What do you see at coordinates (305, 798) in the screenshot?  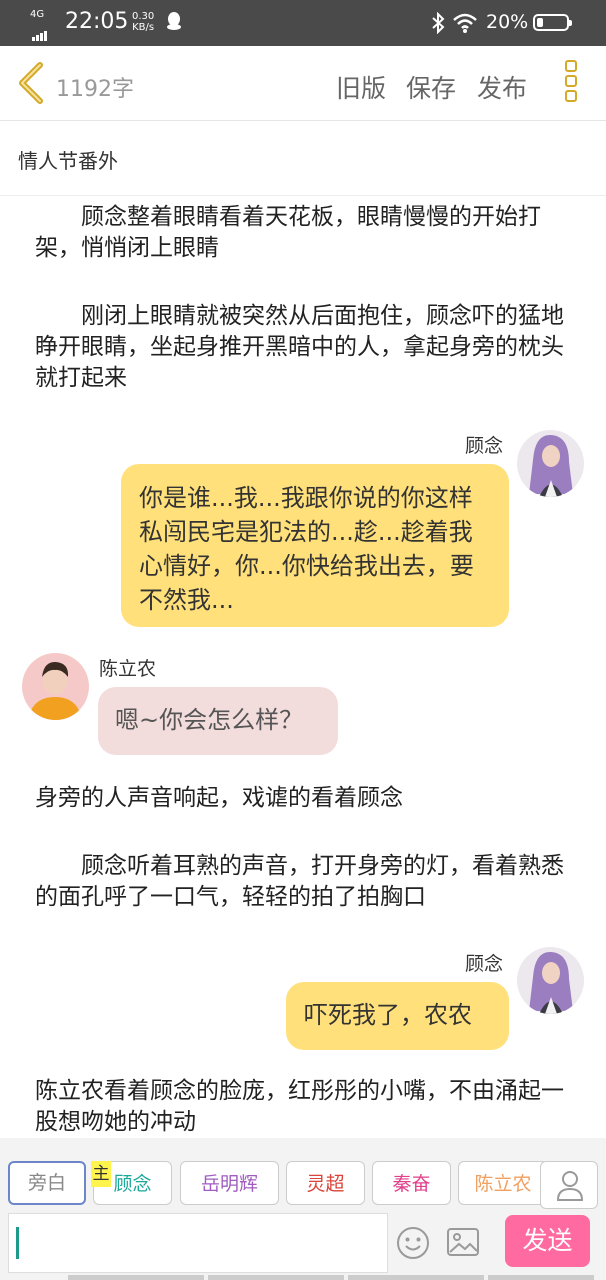 I see `narration-paragraph: 身旁的人声音响起，戏谑的看着顾念` at bounding box center [305, 798].